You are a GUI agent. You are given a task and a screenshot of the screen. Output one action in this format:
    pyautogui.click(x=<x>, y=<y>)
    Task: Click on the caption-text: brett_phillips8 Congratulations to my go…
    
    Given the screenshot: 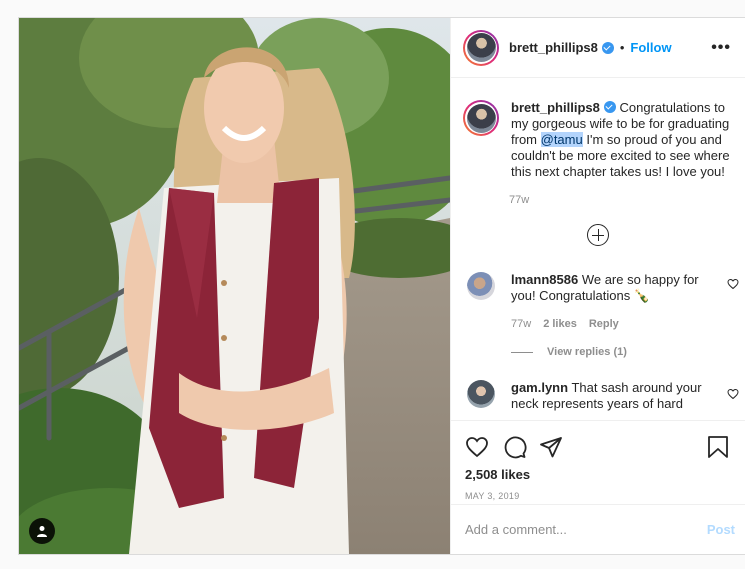 What is the action you would take?
    pyautogui.click(x=621, y=140)
    